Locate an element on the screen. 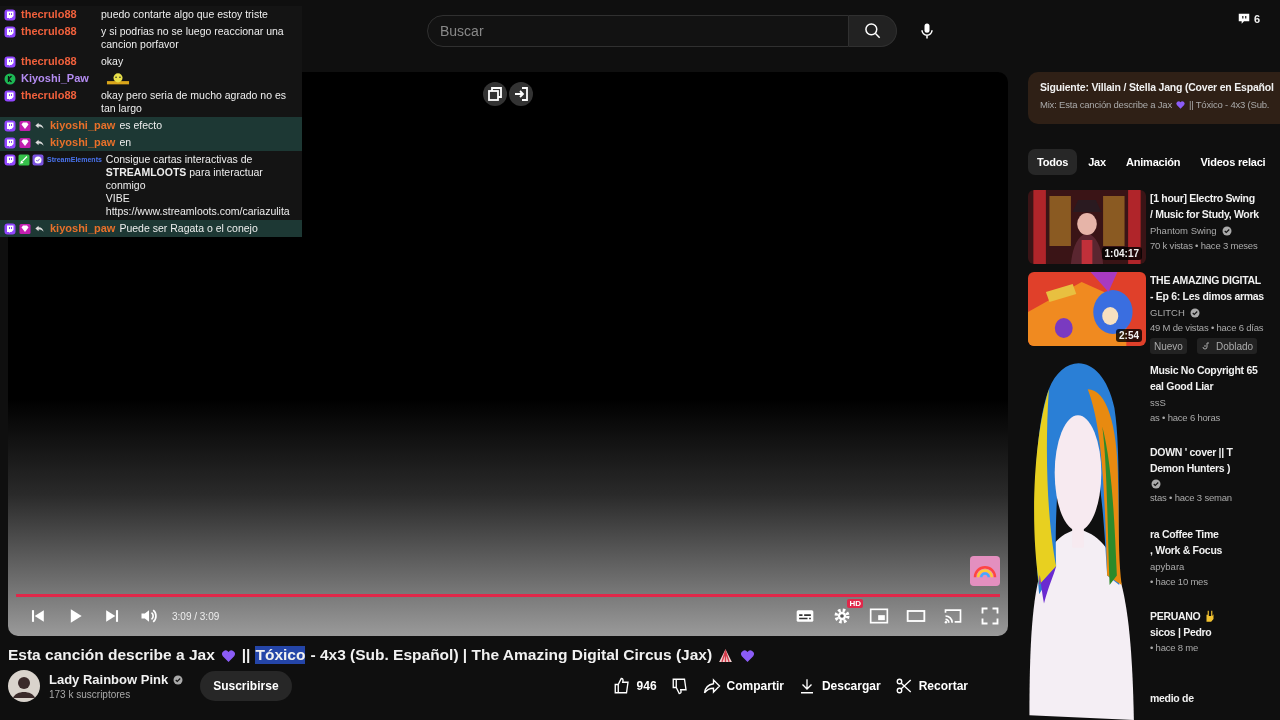 This screenshot has height=720, width=1280. fullscreen-icon is located at coordinates (990, 616).